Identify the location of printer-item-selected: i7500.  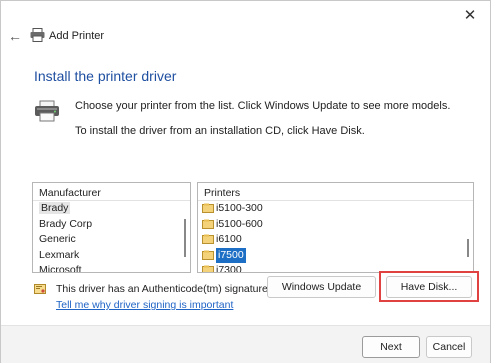
(335, 255).